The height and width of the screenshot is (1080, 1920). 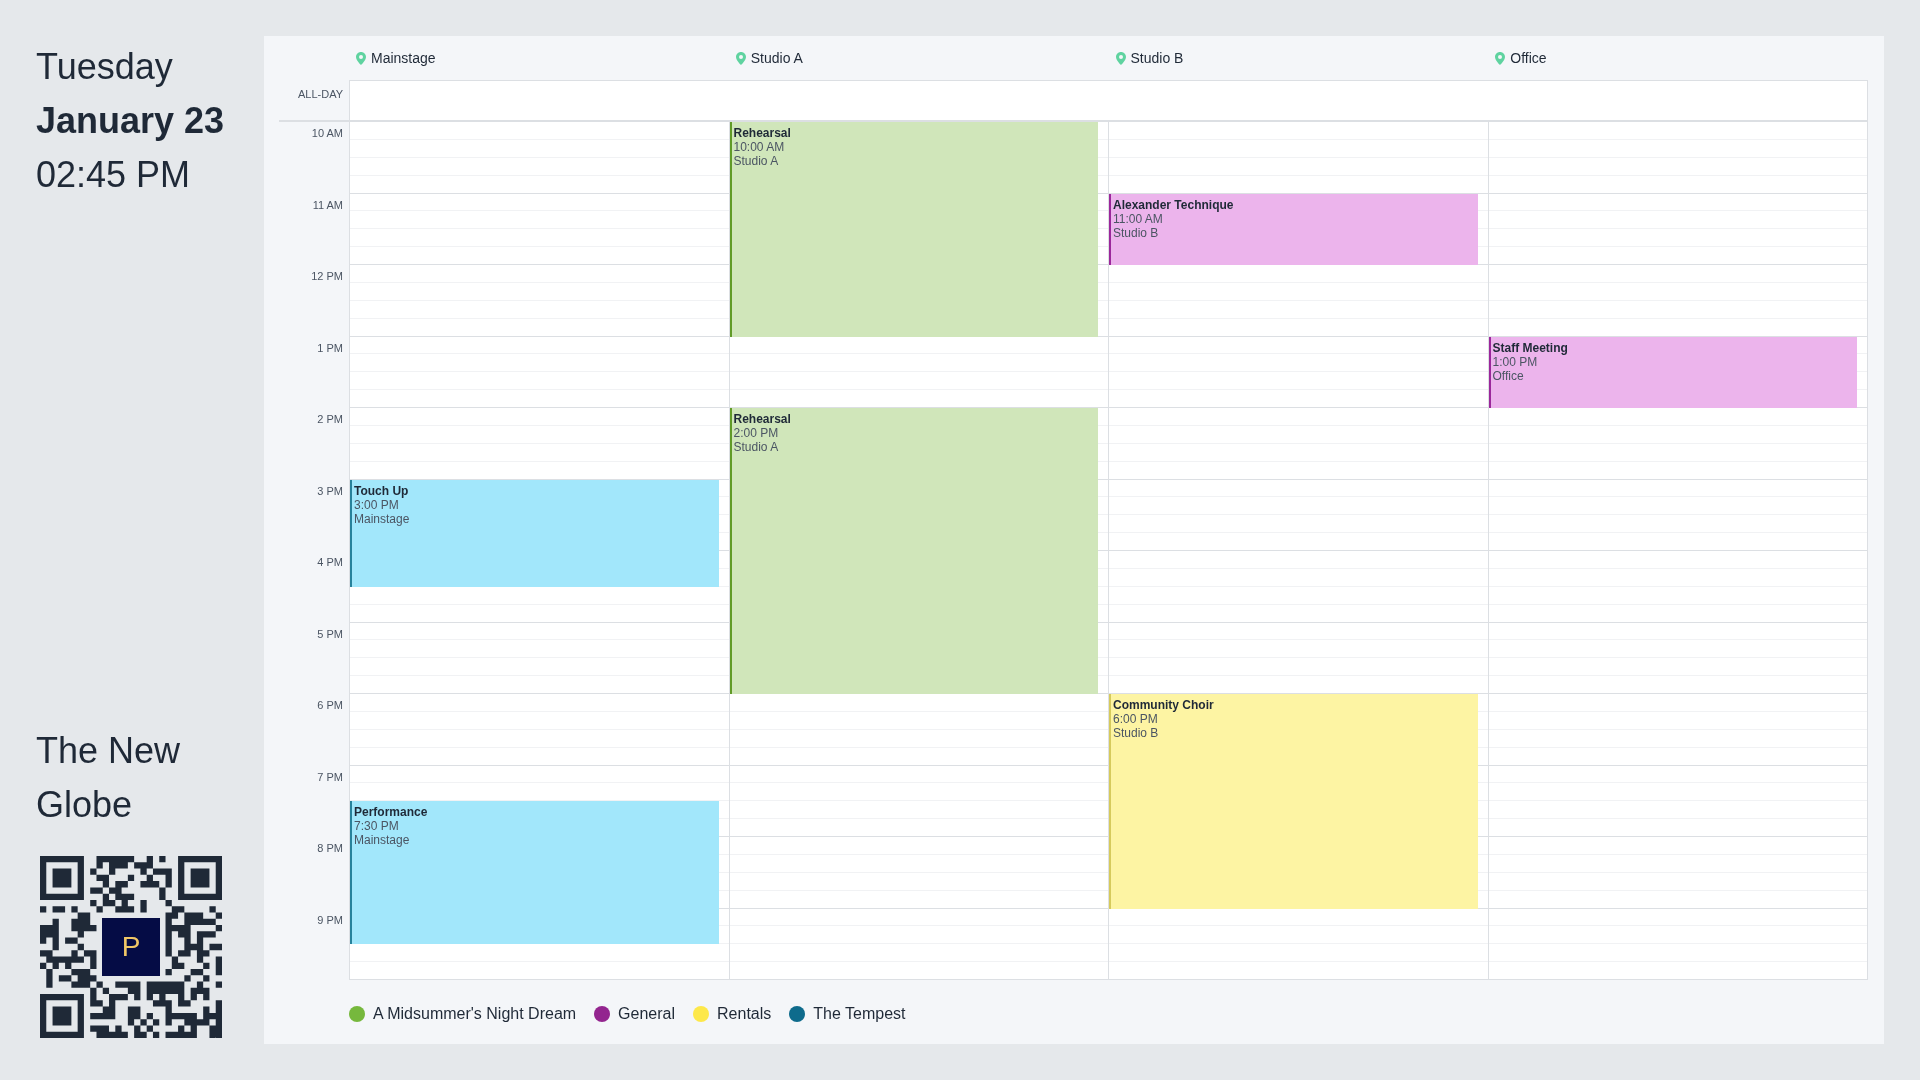 What do you see at coordinates (131, 947) in the screenshot?
I see `logo-badge: P` at bounding box center [131, 947].